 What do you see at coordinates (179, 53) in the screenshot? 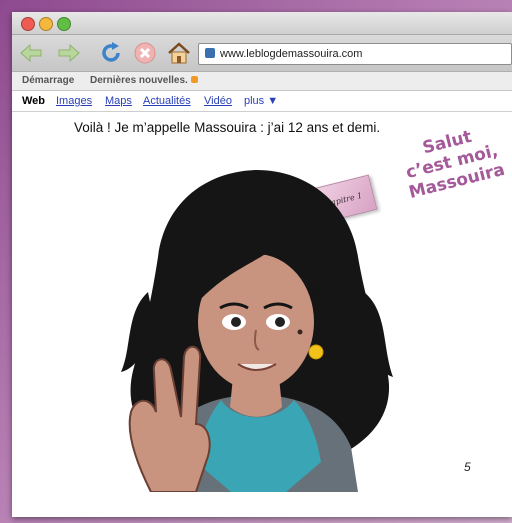
I see `home-icon` at bounding box center [179, 53].